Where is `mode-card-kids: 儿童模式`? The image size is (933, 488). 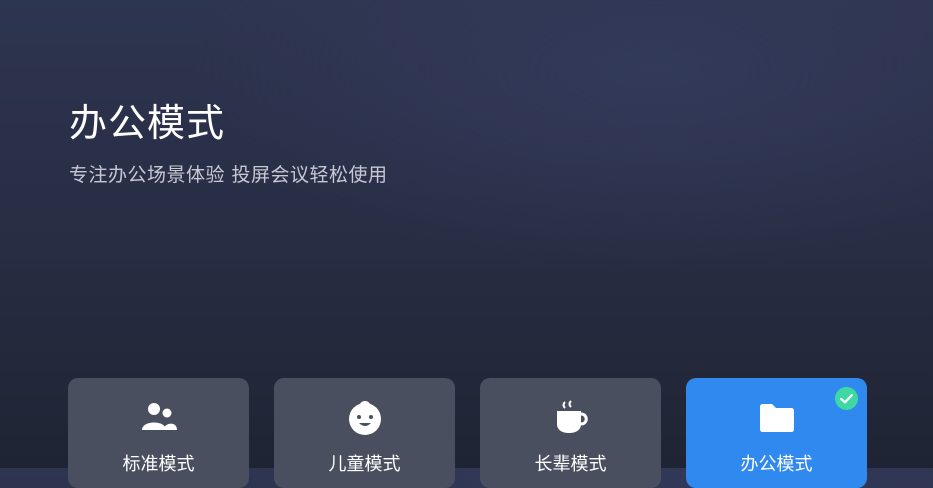
mode-card-kids: 儿童模式 is located at coordinates (364, 433).